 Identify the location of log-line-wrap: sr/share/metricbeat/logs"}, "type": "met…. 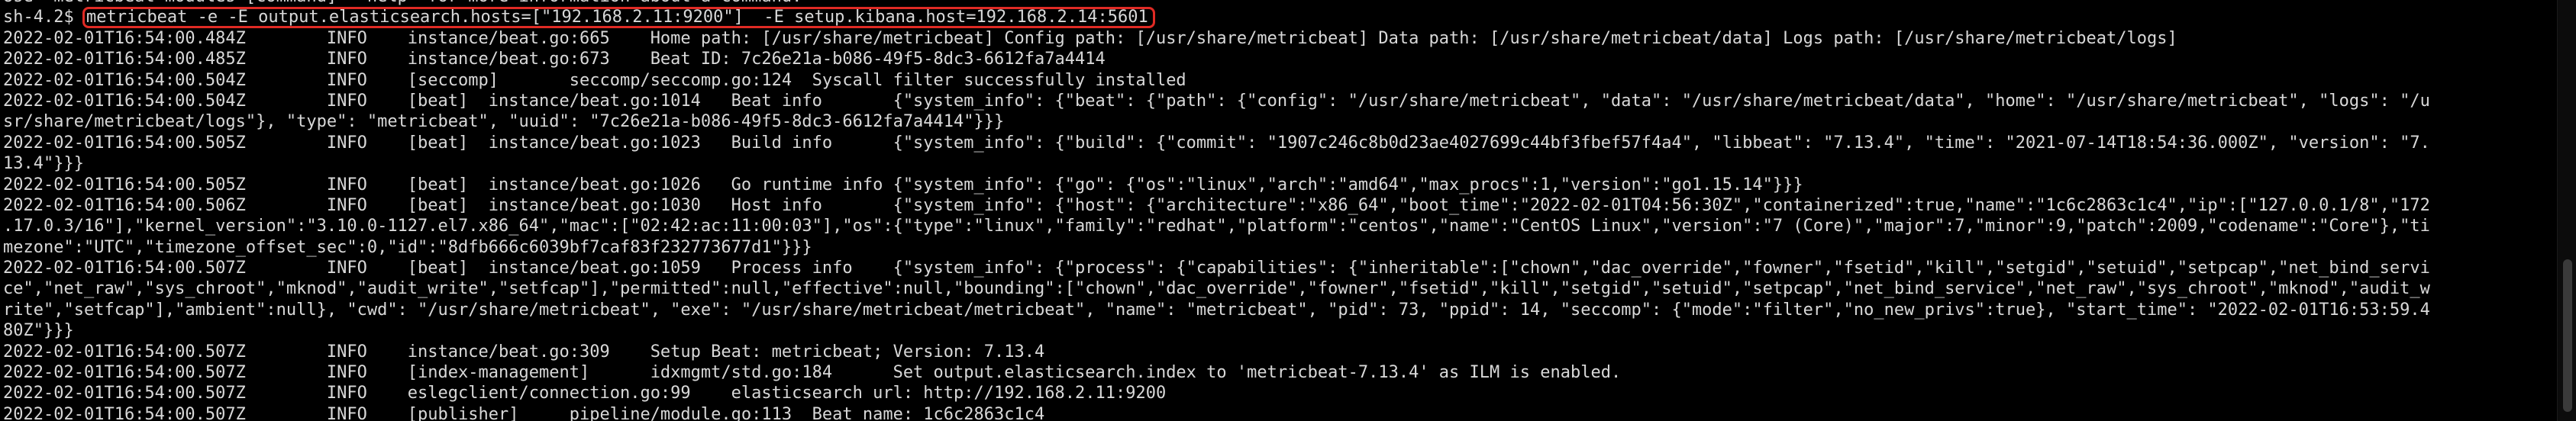
(504, 122).